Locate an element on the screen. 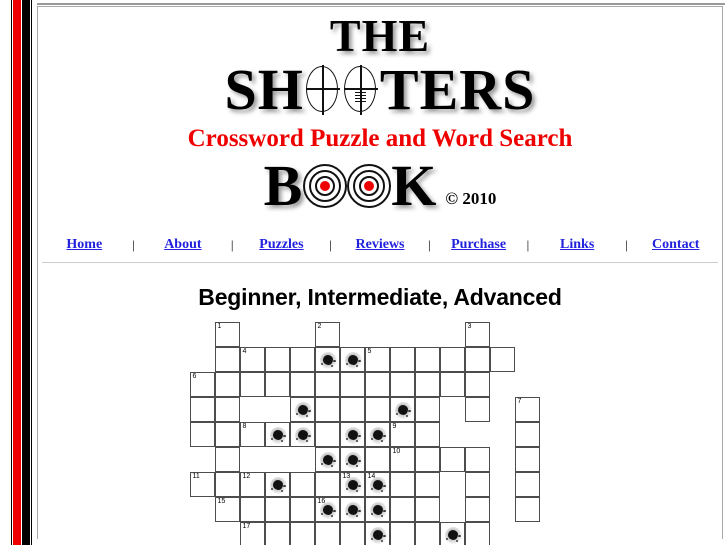  crossword-cell: 13 is located at coordinates (352, 484).